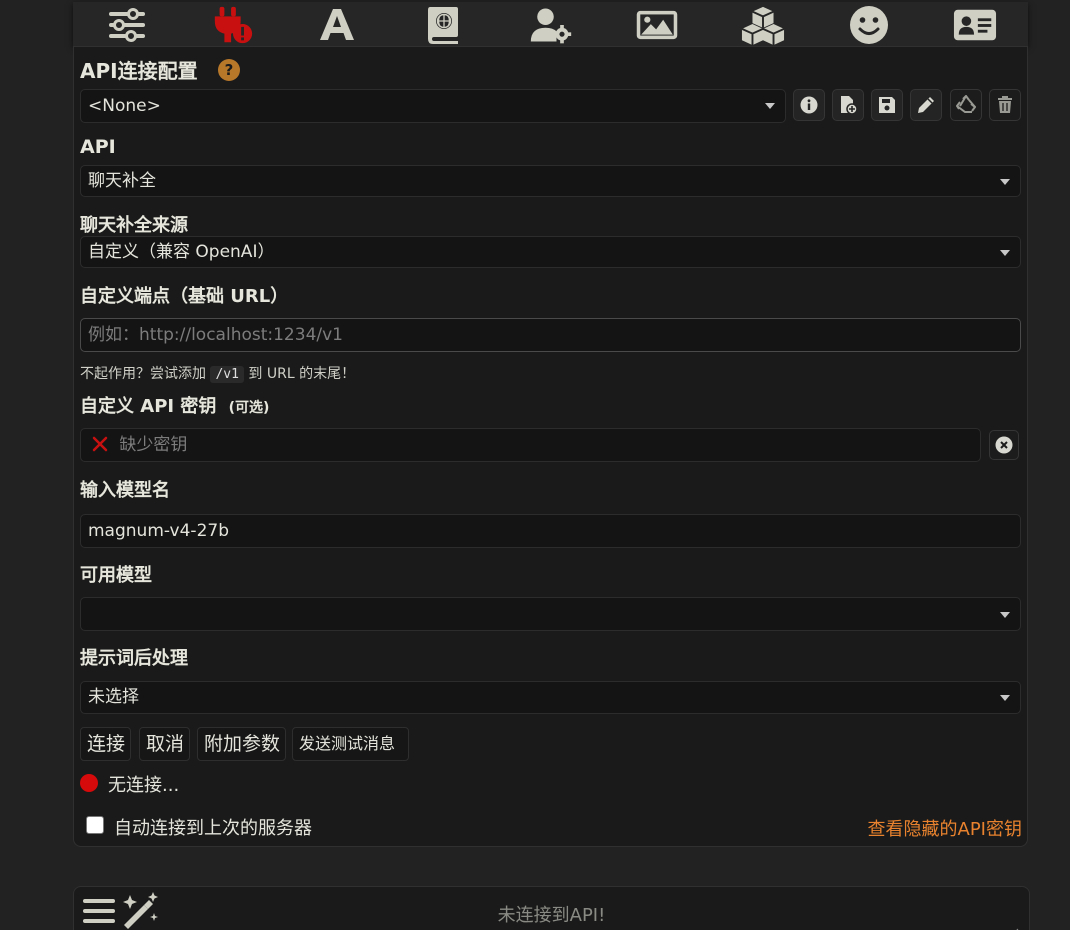 This screenshot has width=1070, height=930. Describe the element at coordinates (551, 914) in the screenshot. I see `message-input-placeholder: 未连接到API!` at that location.